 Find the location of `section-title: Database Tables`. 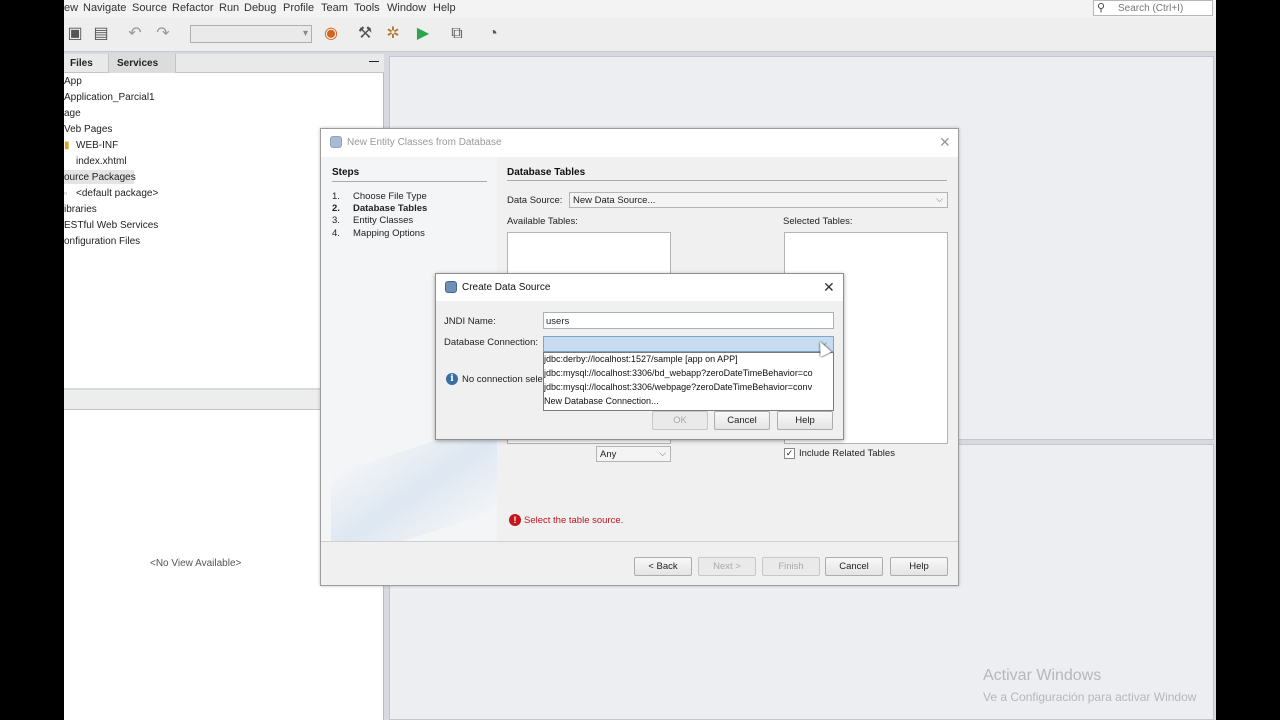

section-title: Database Tables is located at coordinates (546, 172).